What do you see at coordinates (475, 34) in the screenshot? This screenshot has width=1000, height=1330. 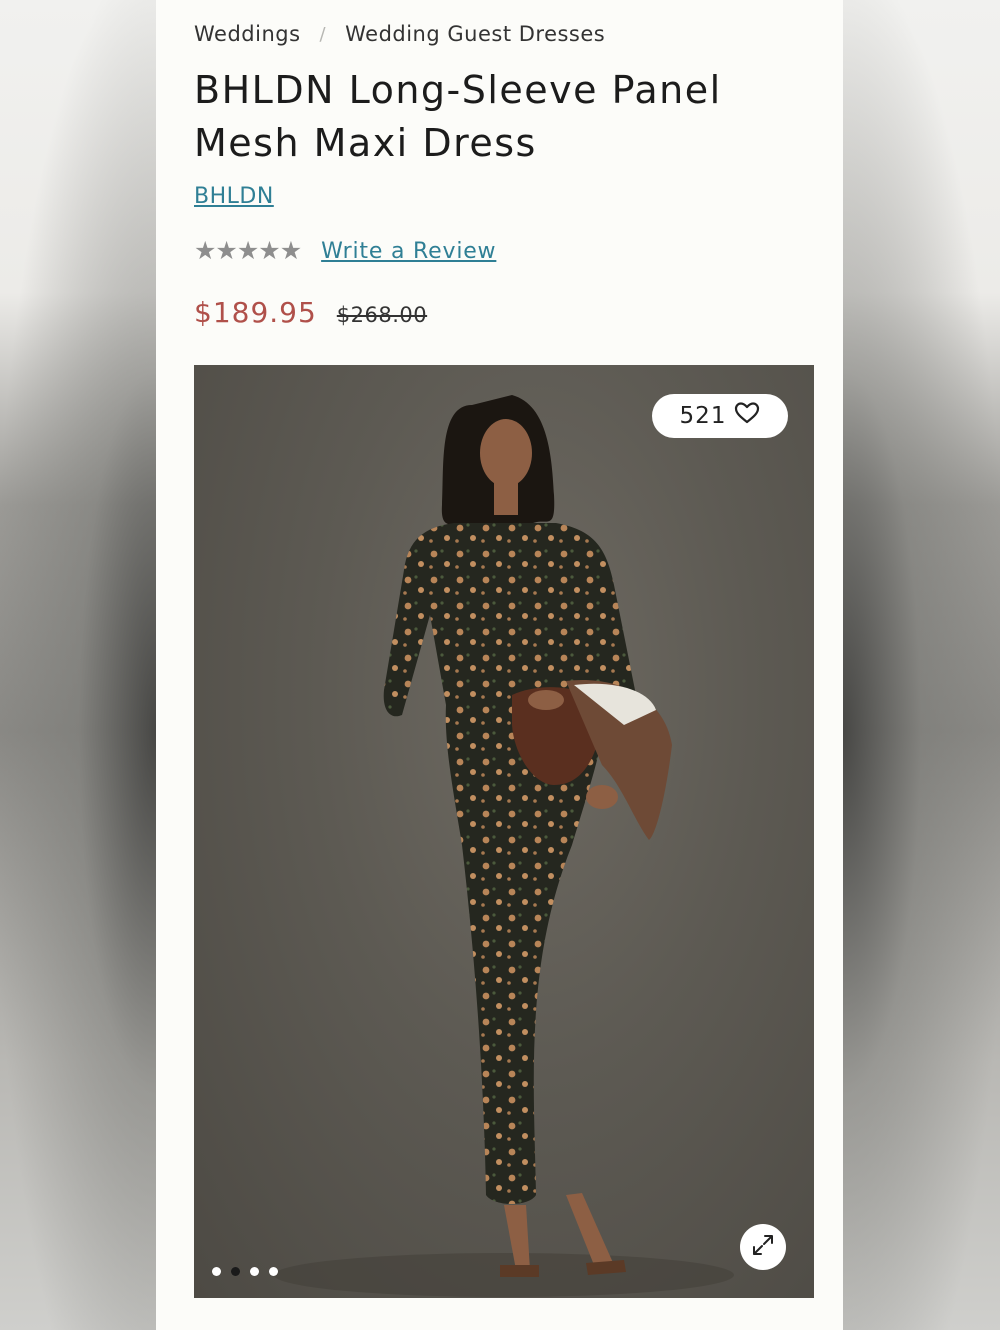 I see `breadcrumb-item-wedding-guest-dresses: Wedding Guest Dresses` at bounding box center [475, 34].